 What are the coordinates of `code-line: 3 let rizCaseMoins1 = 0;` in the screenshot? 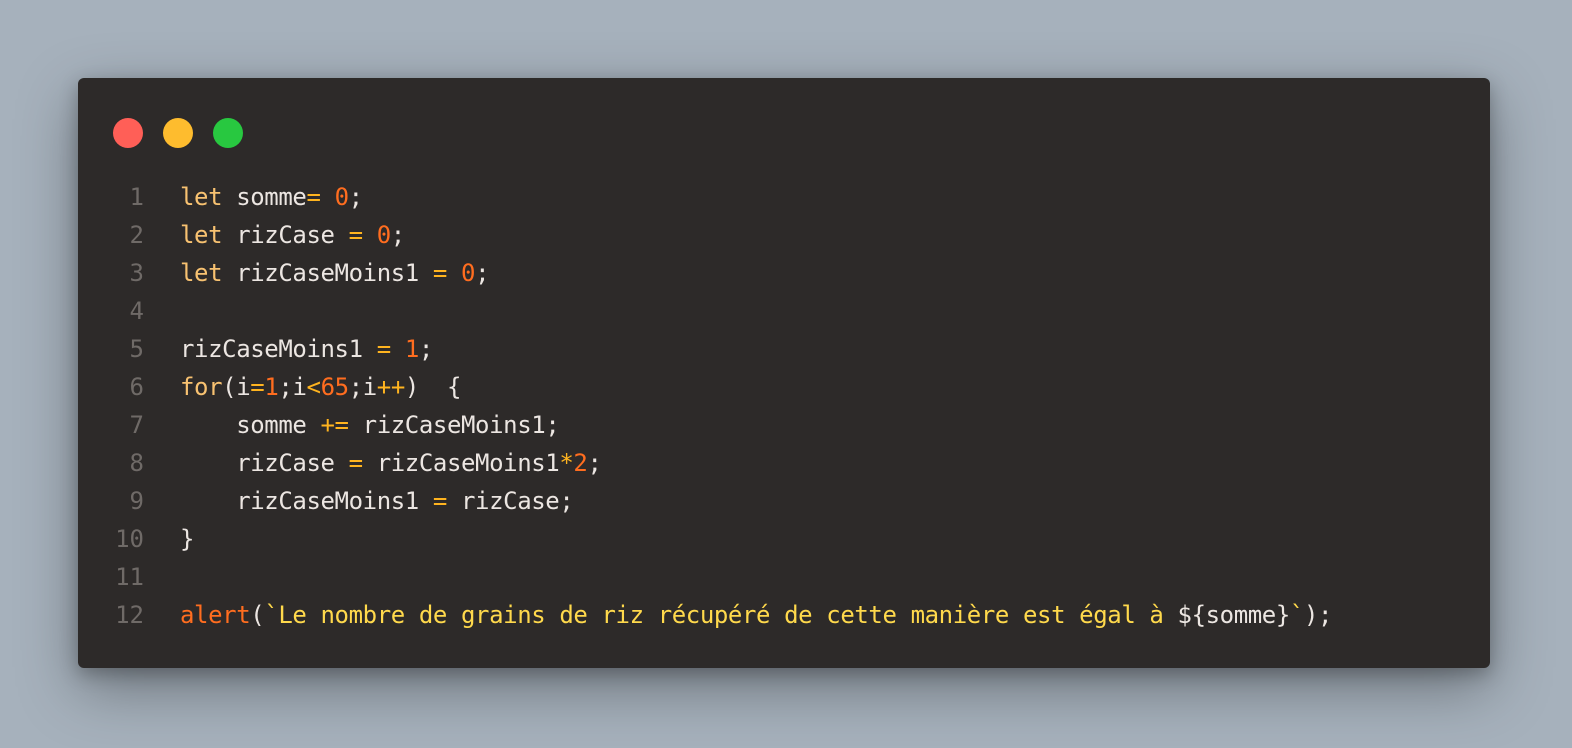 It's located at (784, 273).